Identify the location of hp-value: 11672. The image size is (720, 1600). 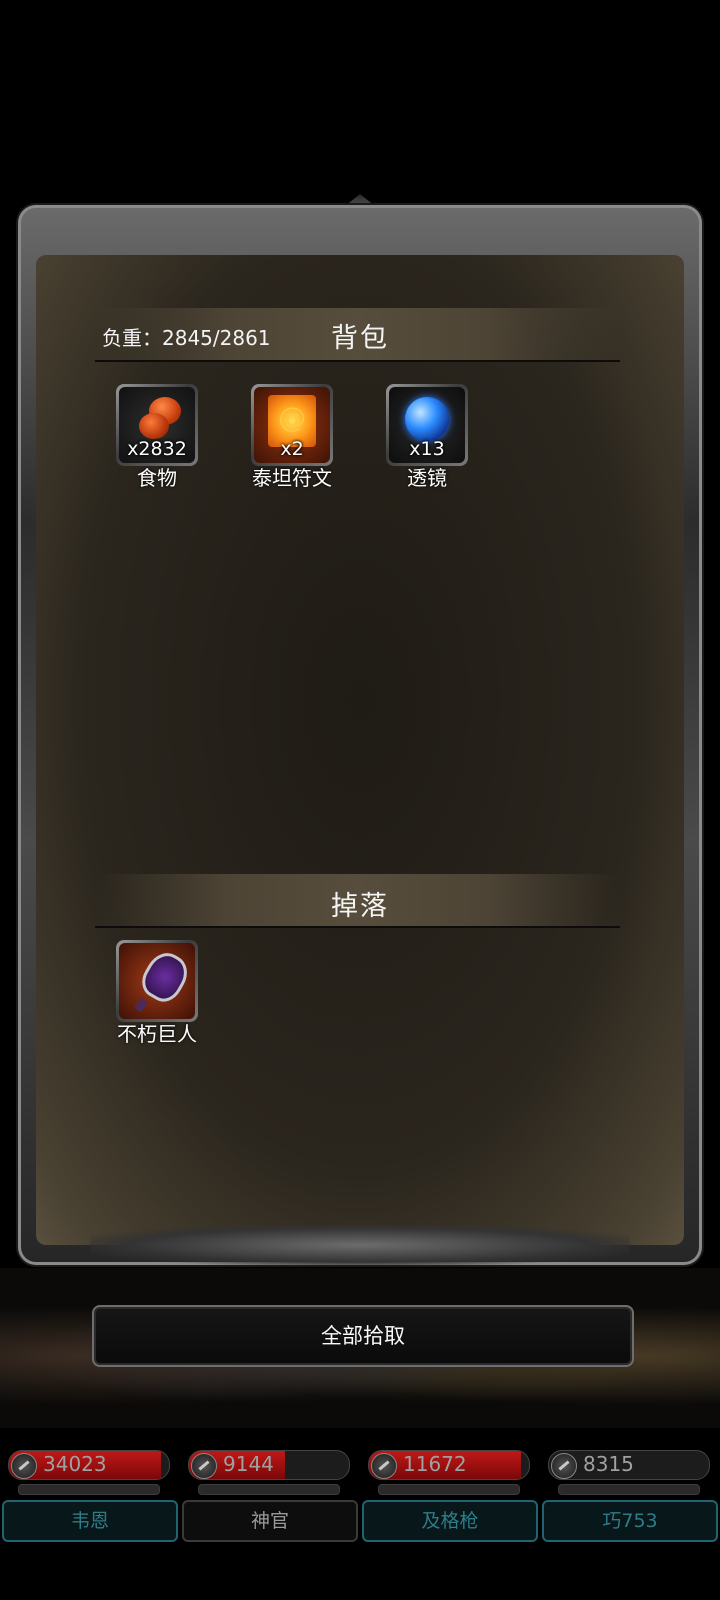
(435, 1464).